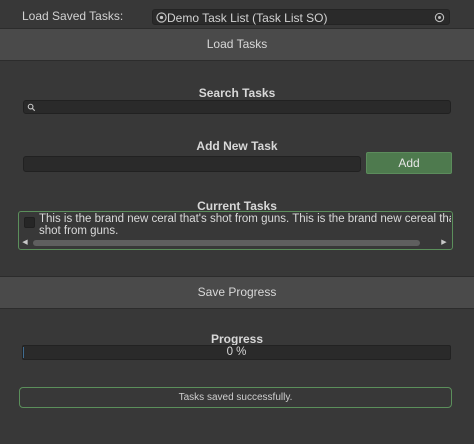 The image size is (474, 444). What do you see at coordinates (237, 292) in the screenshot?
I see `save-progress-button: Save Progress` at bounding box center [237, 292].